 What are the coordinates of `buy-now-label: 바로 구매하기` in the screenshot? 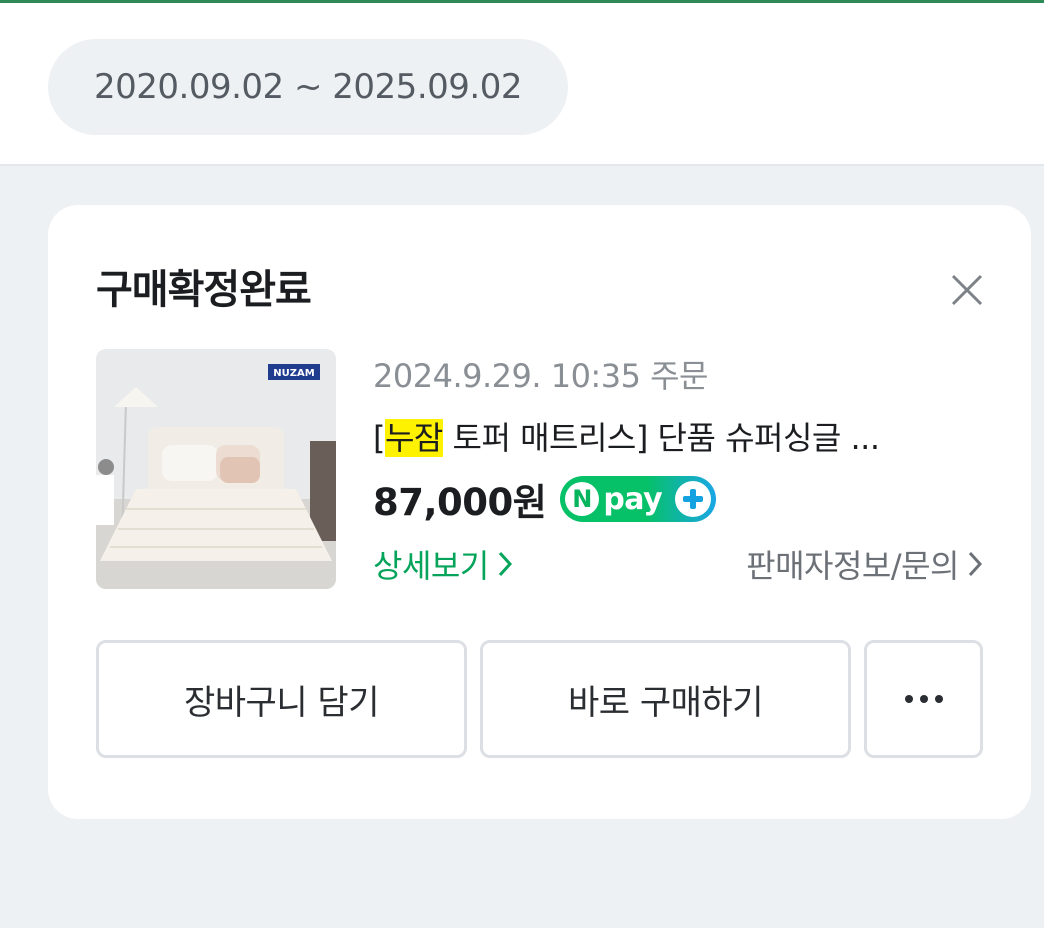 It's located at (666, 702).